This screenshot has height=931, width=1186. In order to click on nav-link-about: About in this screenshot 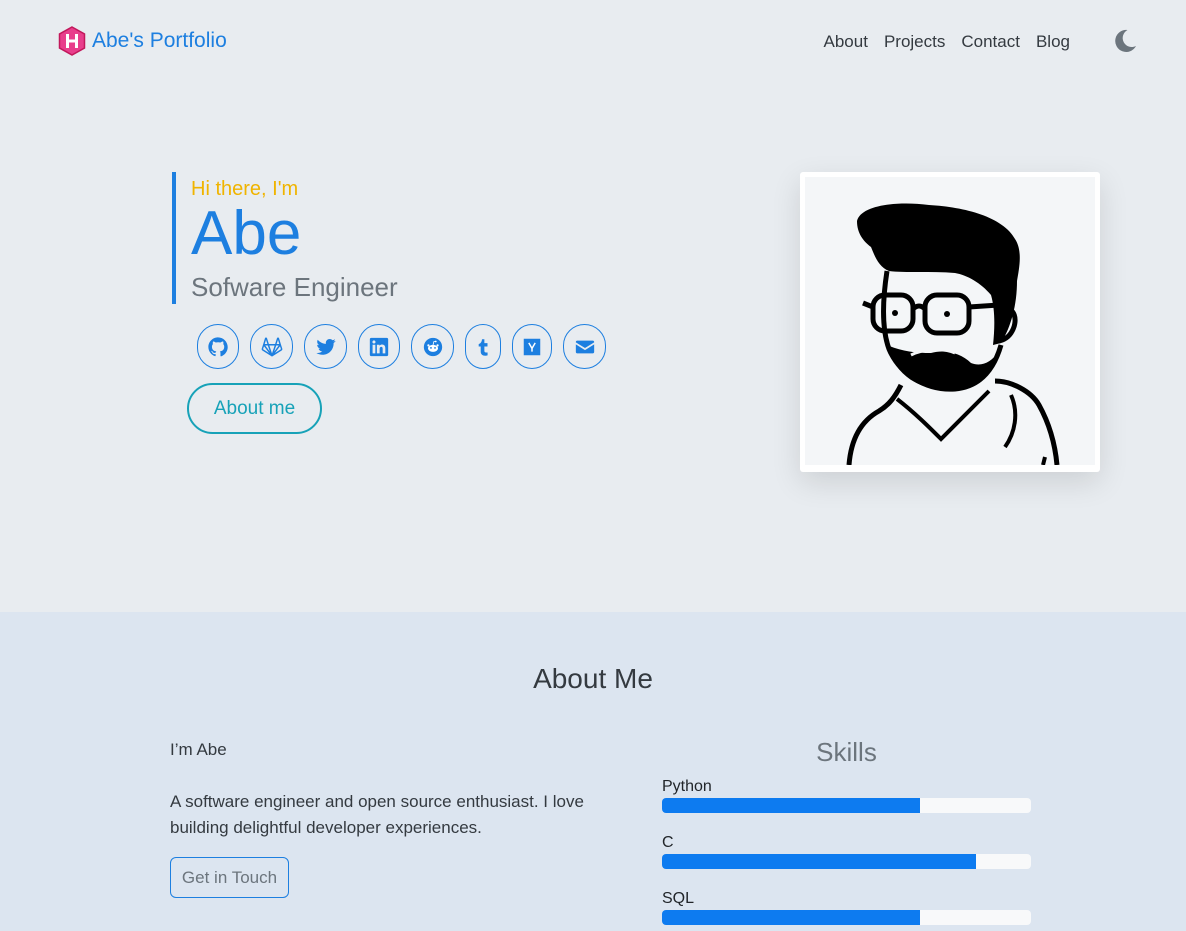, I will do `click(846, 42)`.